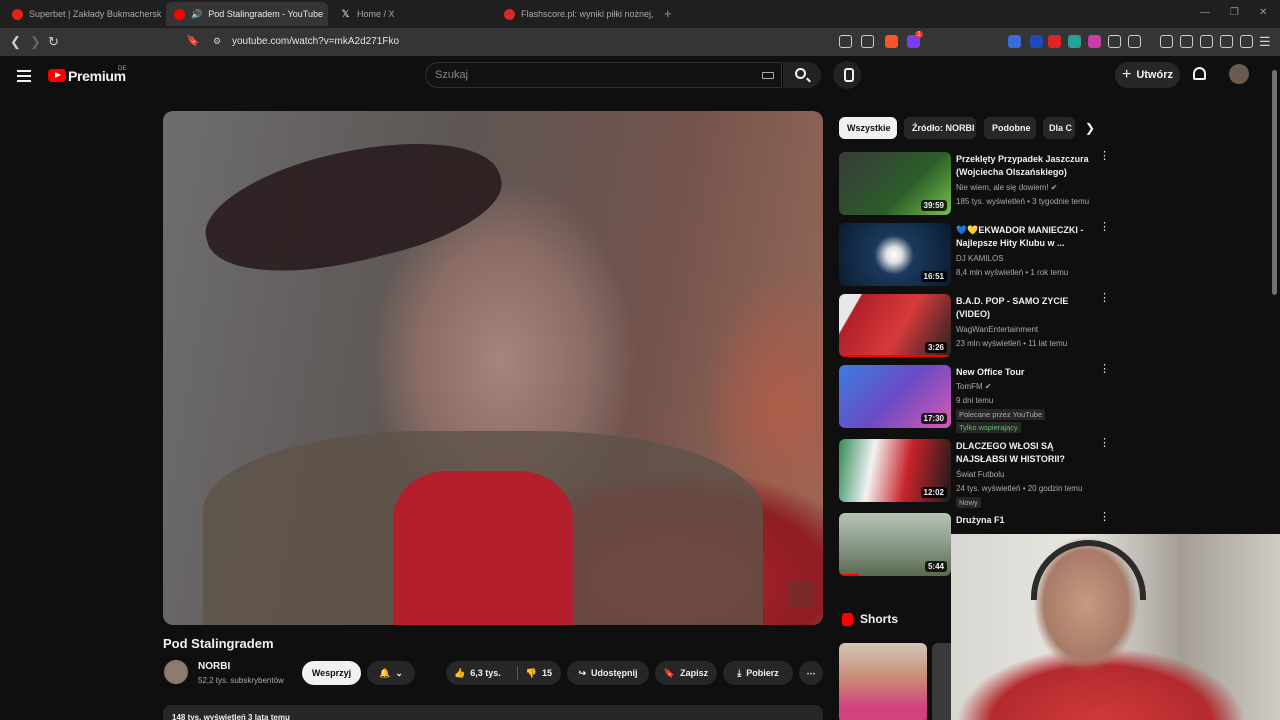 The width and height of the screenshot is (1280, 720). Describe the element at coordinates (1090, 128) in the screenshot. I see `chevron-right-icon: ❯` at that location.